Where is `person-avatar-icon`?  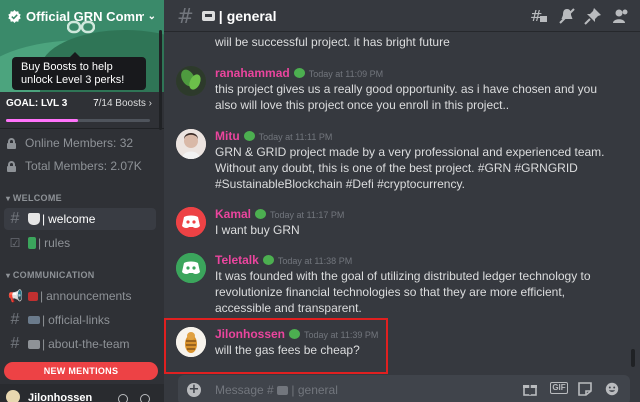 person-avatar-icon is located at coordinates (191, 144).